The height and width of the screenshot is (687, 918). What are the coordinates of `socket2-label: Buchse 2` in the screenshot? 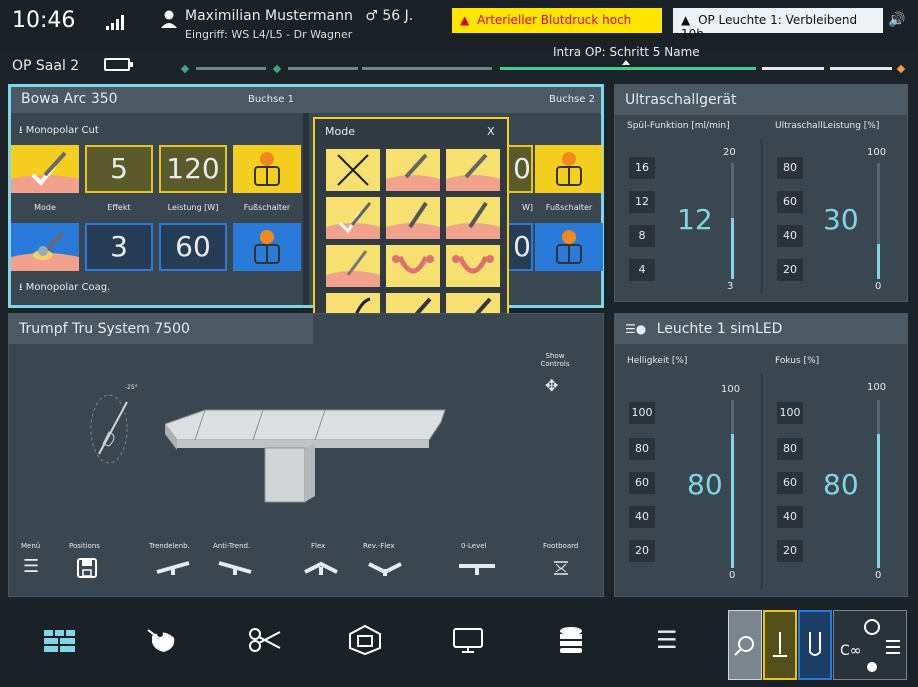 It's located at (572, 99).